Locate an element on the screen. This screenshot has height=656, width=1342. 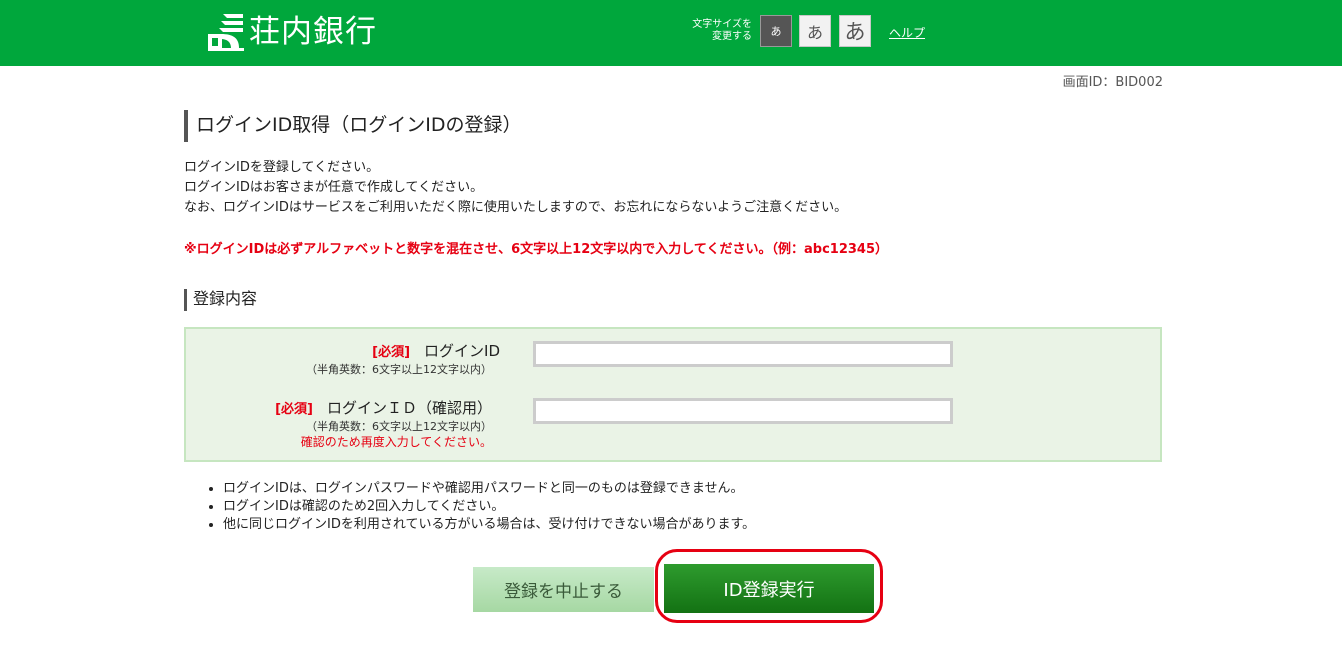
page-title: ログインID取得（ログインIDの登録） is located at coordinates (352, 126).